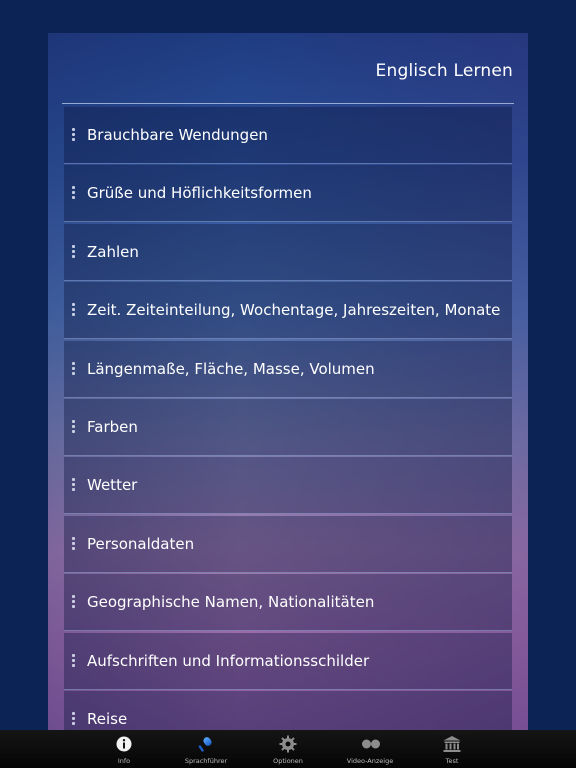 The height and width of the screenshot is (768, 576). I want to click on header-divider, so click(288, 103).